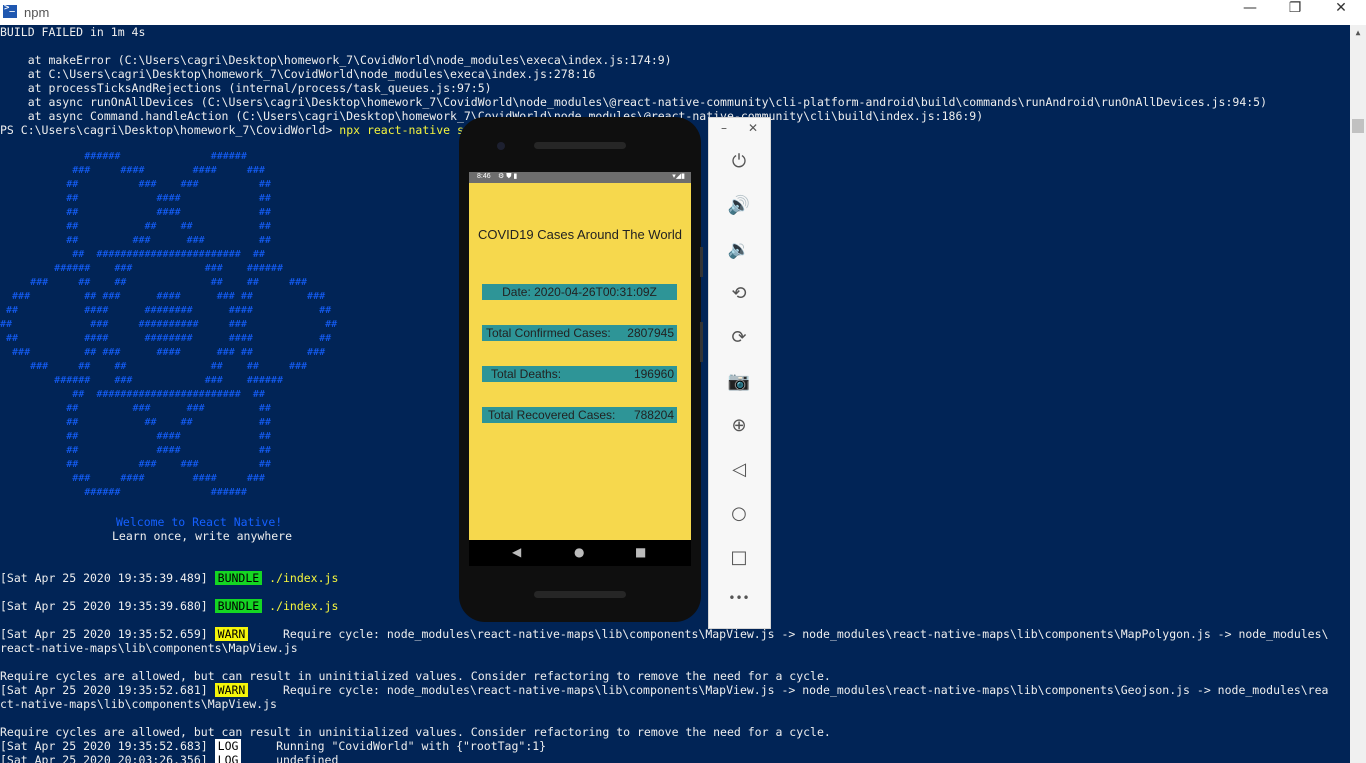 This screenshot has height=763, width=1366. I want to click on log-timestamp: [Sat Apr 25 2020 20:03:26.356], so click(104, 758).